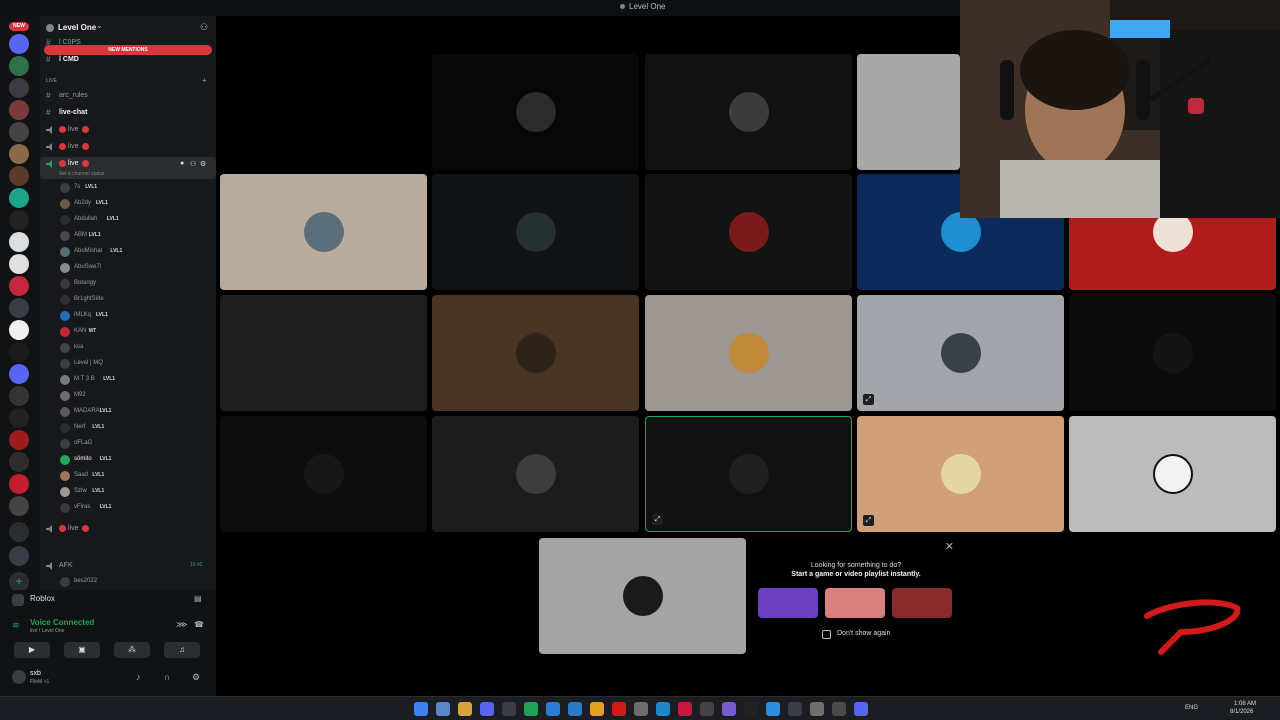  Describe the element at coordinates (135, 236) in the screenshot. I see `voice-member: ABM LVL1` at that location.